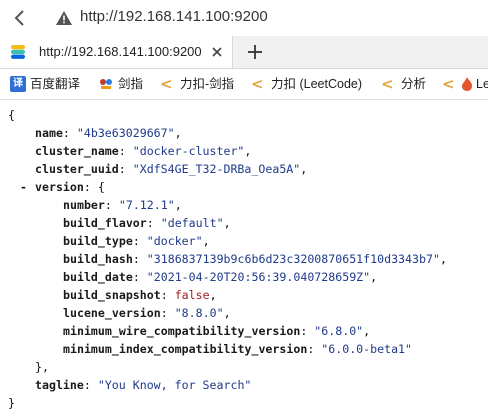 Image resolution: width=488 pixels, height=412 pixels. I want to click on bookmark-label: 力扣 (LeetCode), so click(317, 84).